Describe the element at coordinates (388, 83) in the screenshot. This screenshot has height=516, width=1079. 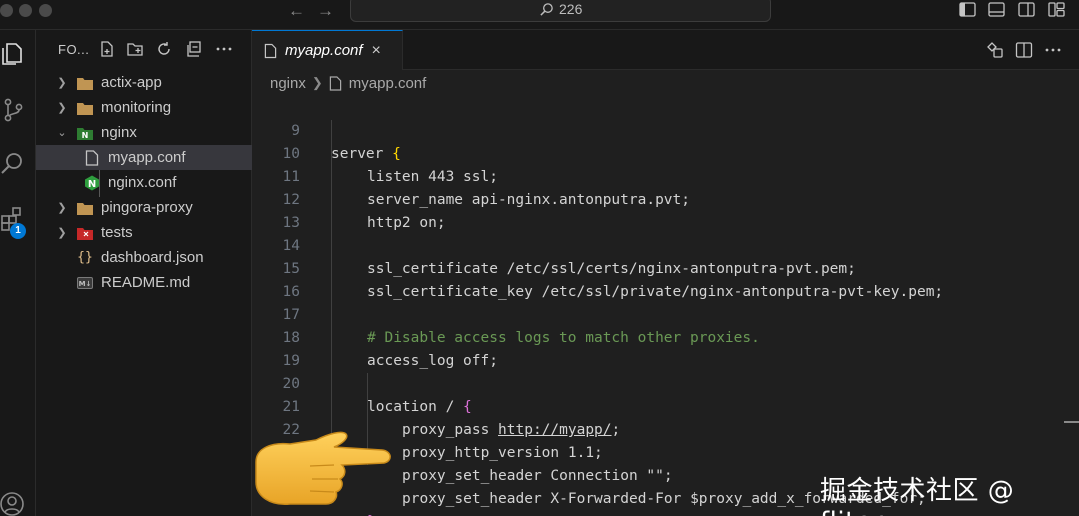
I see `breadcrumb-file: myapp.conf` at that location.